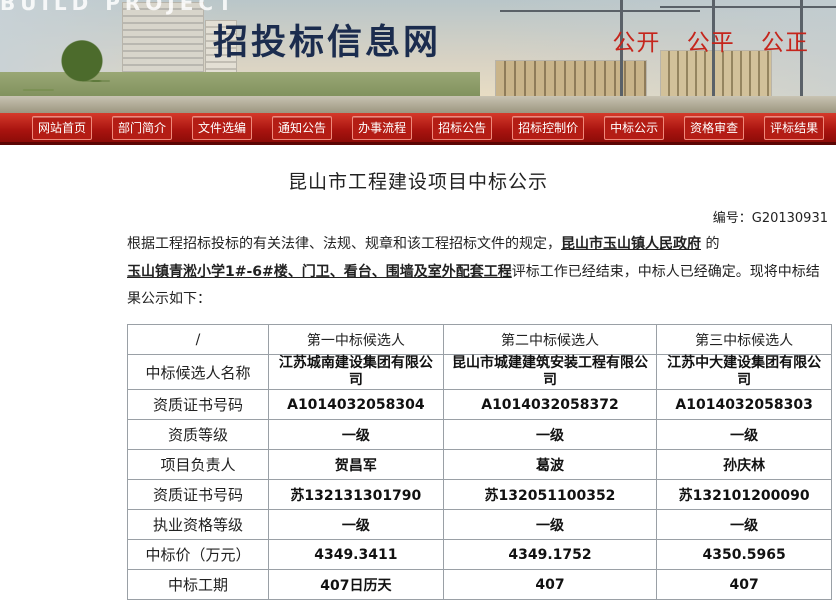  Describe the element at coordinates (344, 244) in the screenshot. I see `intro-text: 根据工程招标投标的有关法律、法规、规章和该工程招标文件的规定，` at that location.